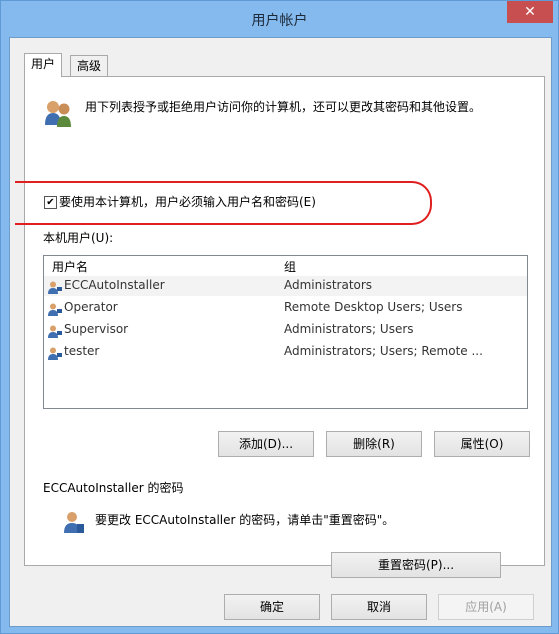  What do you see at coordinates (272, 607) in the screenshot?
I see `ok-button: 确定` at bounding box center [272, 607].